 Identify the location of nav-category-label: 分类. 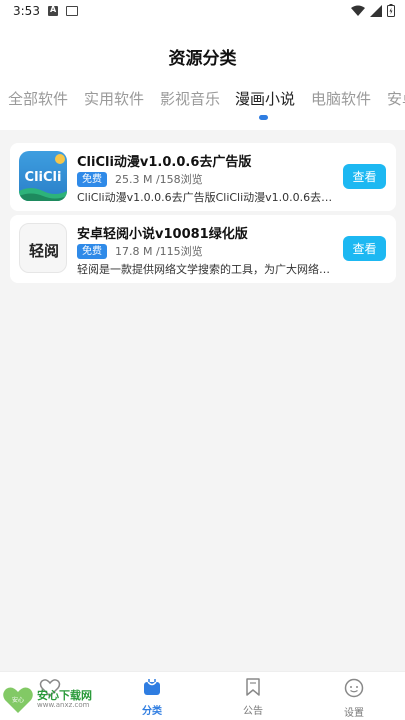
(152, 711).